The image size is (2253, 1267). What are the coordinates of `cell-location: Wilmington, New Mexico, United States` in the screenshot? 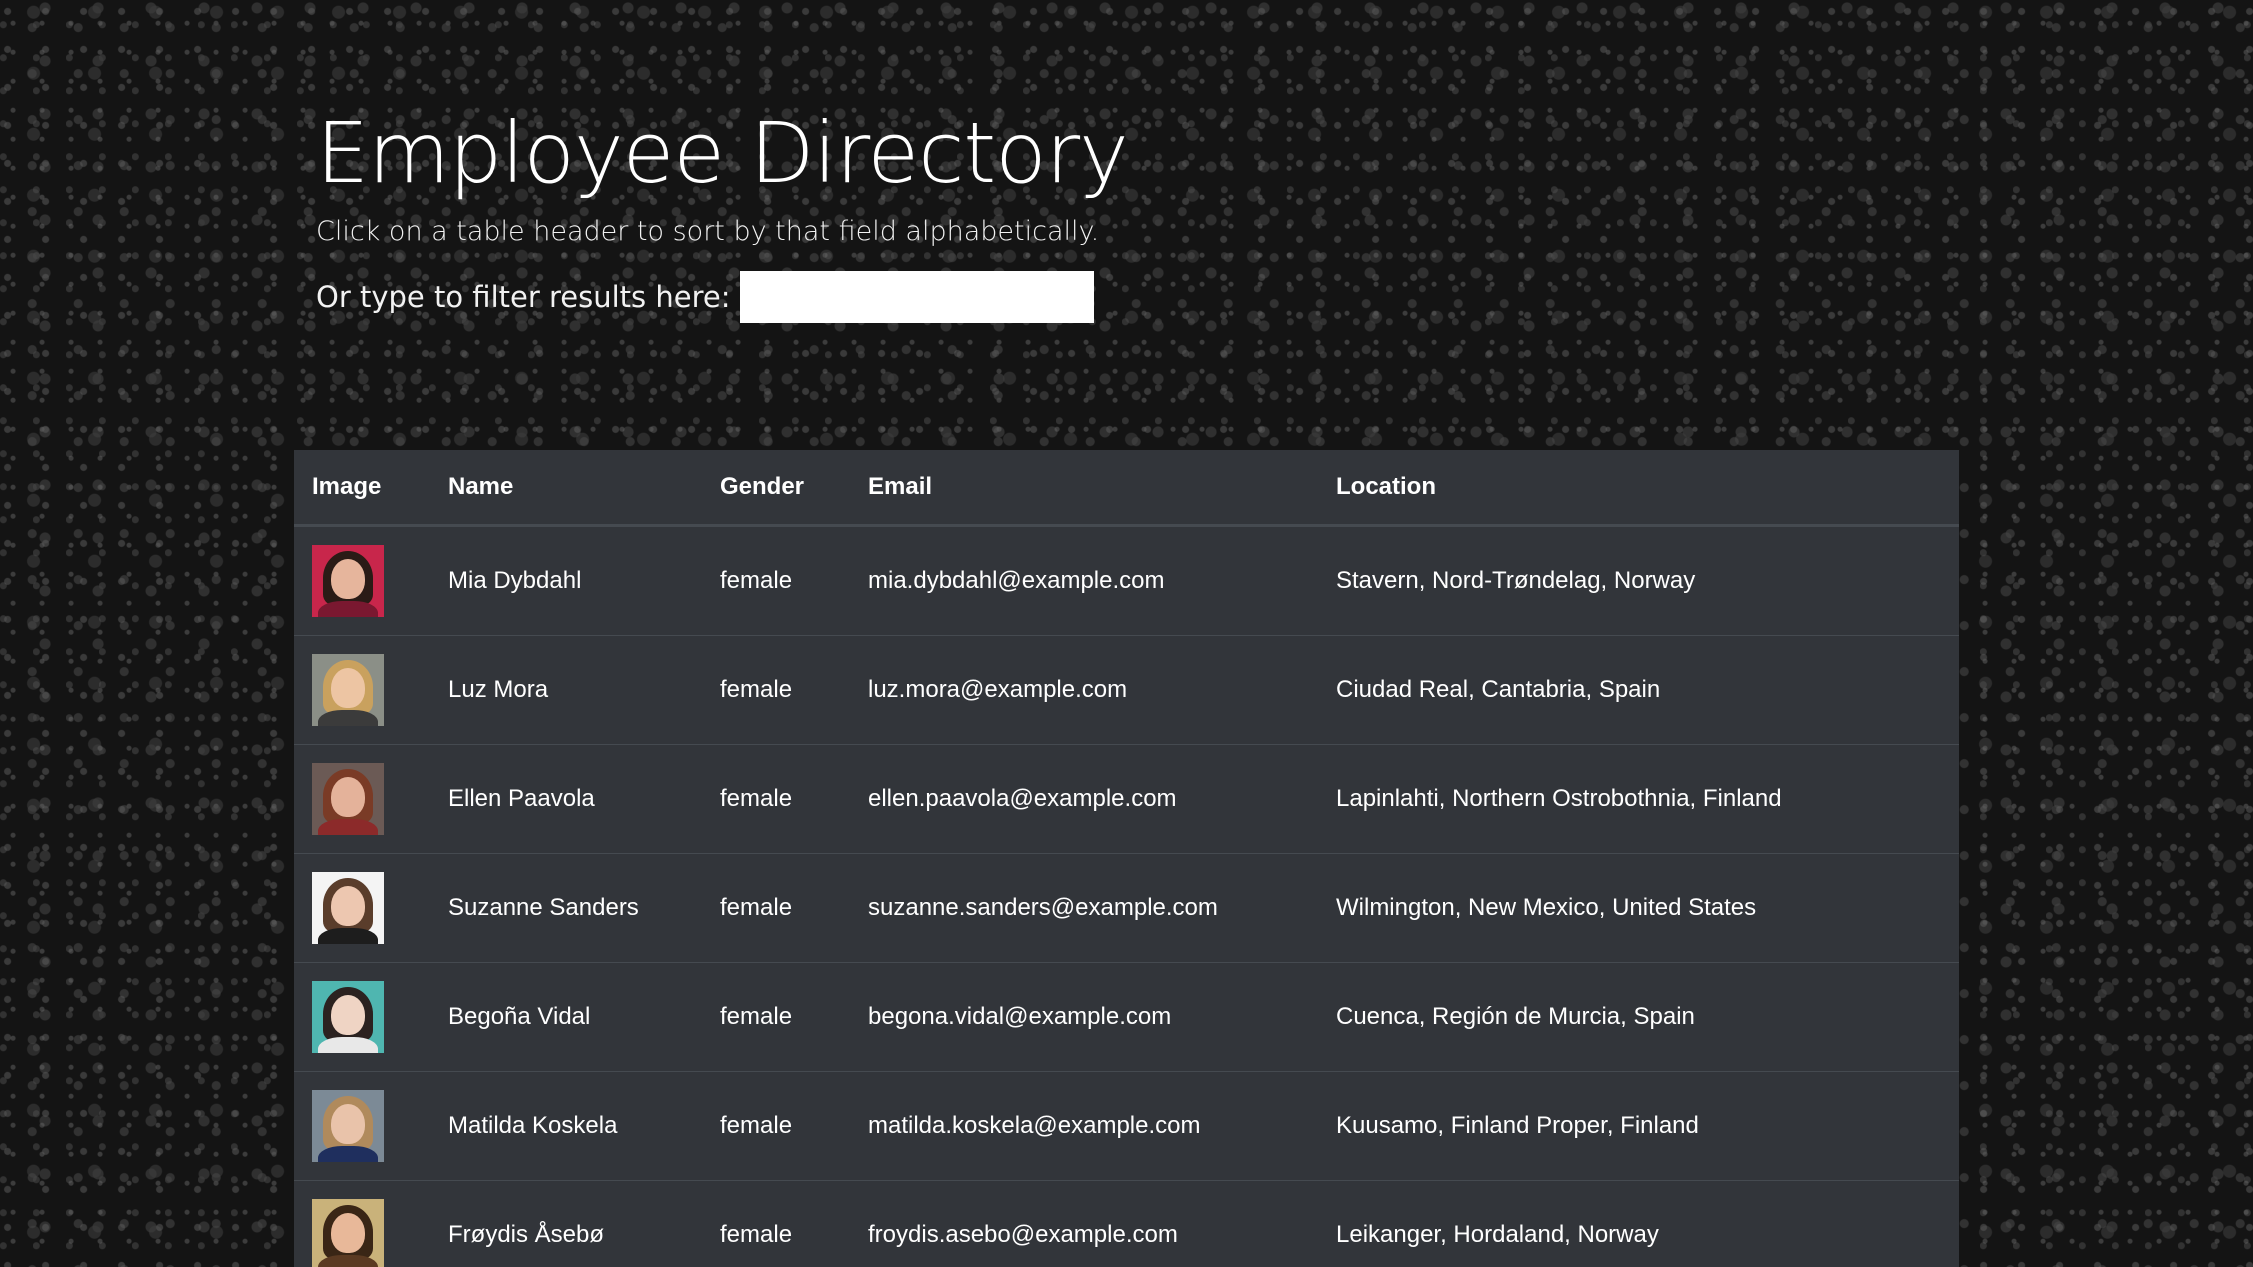 It's located at (1638, 908).